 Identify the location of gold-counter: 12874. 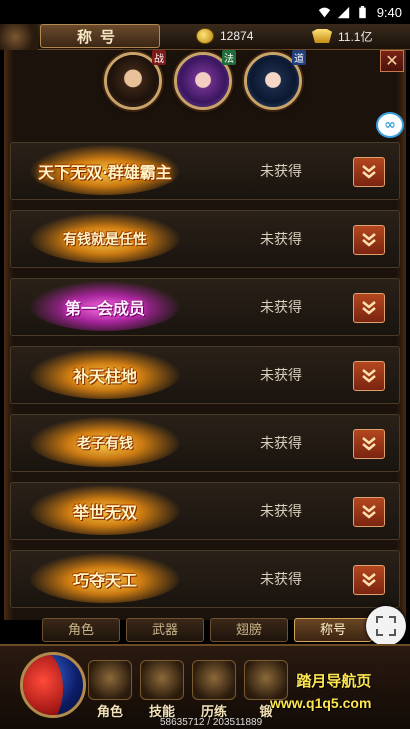
(246, 36).